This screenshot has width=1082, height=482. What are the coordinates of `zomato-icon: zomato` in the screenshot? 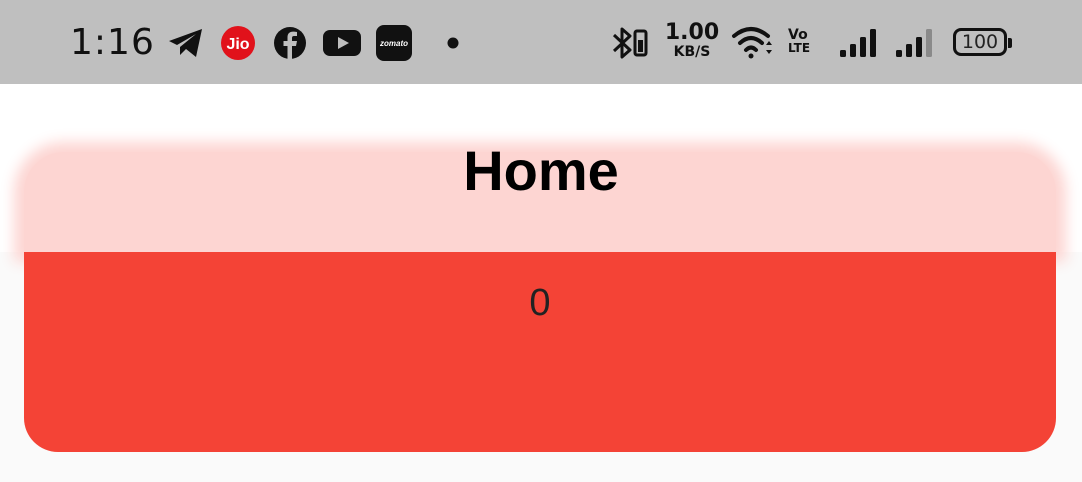 It's located at (394, 43).